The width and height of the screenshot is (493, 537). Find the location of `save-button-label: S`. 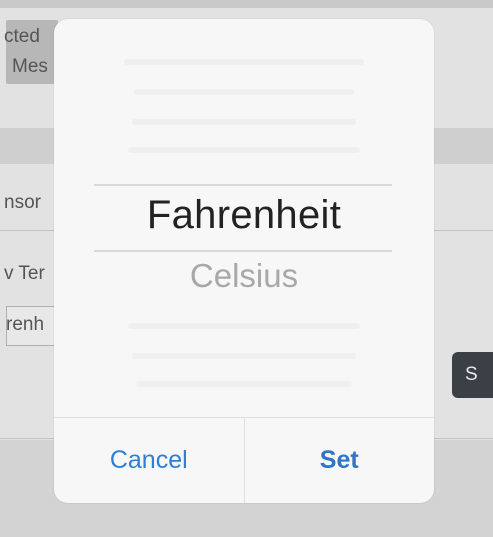

save-button-label: S is located at coordinates (471, 374).